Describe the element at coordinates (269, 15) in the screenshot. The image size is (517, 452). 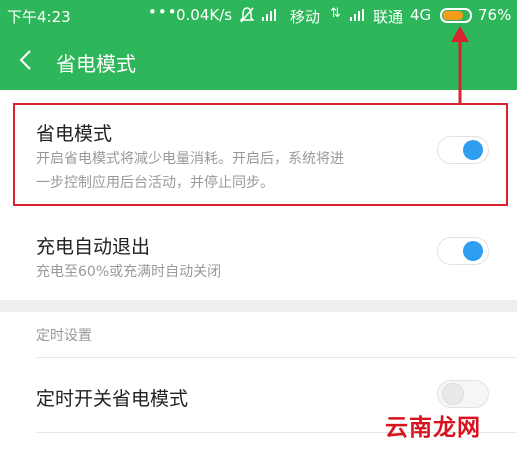
I see `signal-icon` at that location.